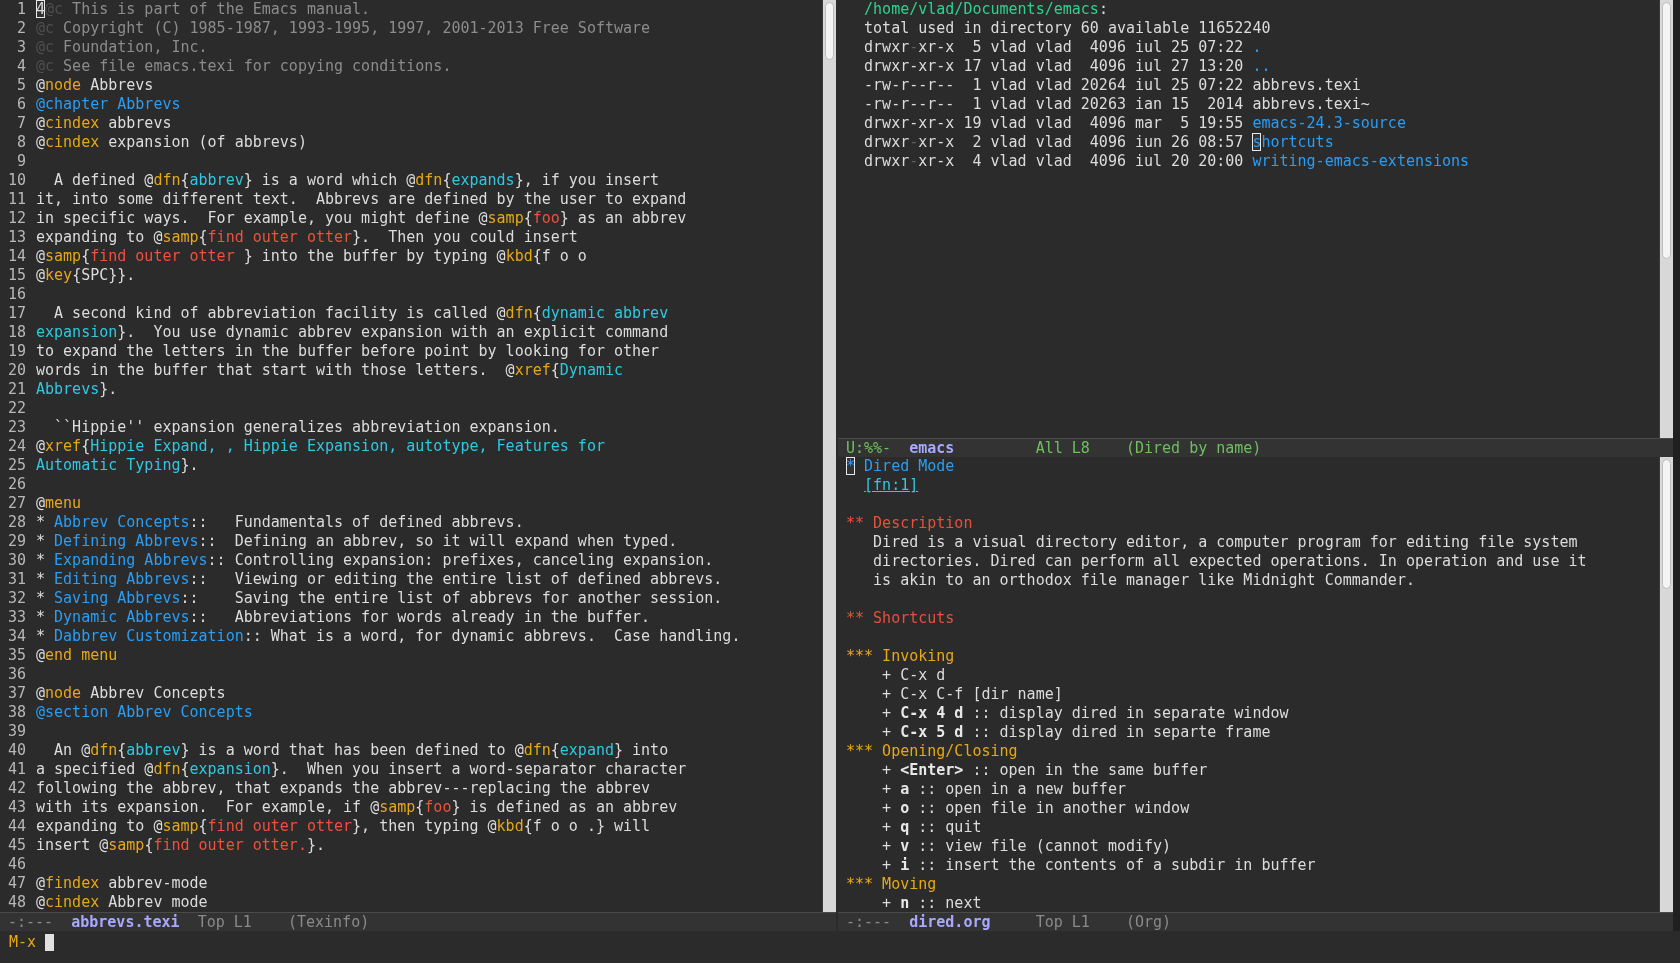 The image size is (1680, 963). I want to click on code-line: * Dynamic Abbrevs:: Abbreviations for words already in the buffer., so click(343, 617).